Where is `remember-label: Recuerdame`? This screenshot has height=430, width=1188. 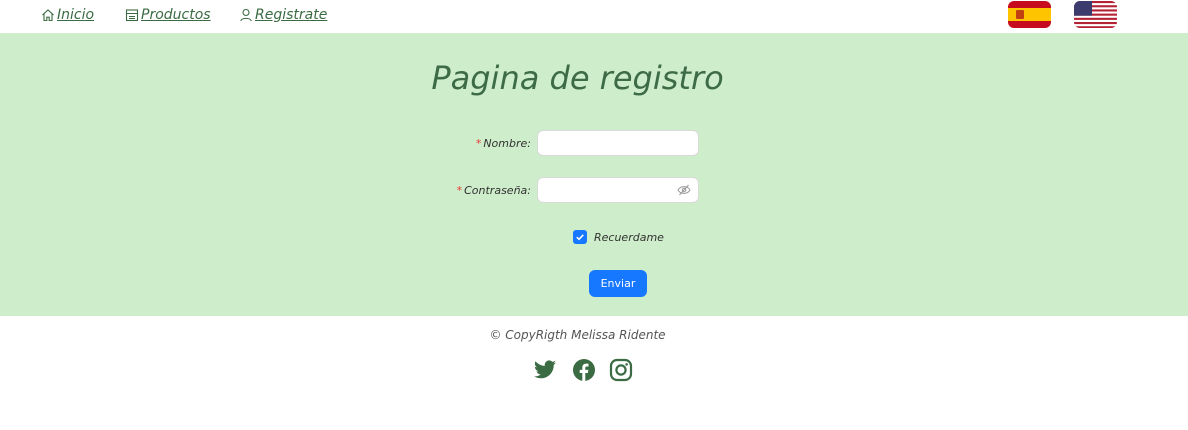 remember-label: Recuerdame is located at coordinates (629, 237).